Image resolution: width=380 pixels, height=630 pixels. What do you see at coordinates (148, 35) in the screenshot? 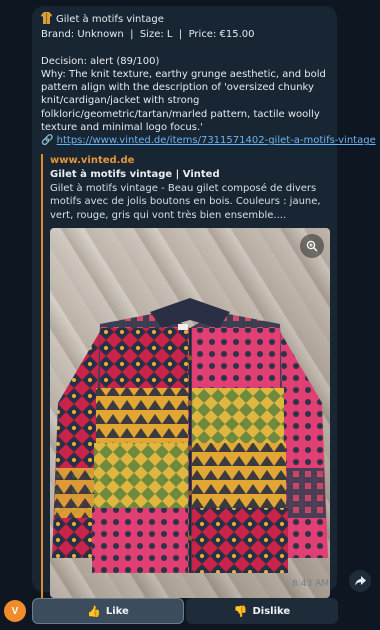
I see `brand-size-price: Brand: Unknown | Size: L | Price: €15.00` at bounding box center [148, 35].